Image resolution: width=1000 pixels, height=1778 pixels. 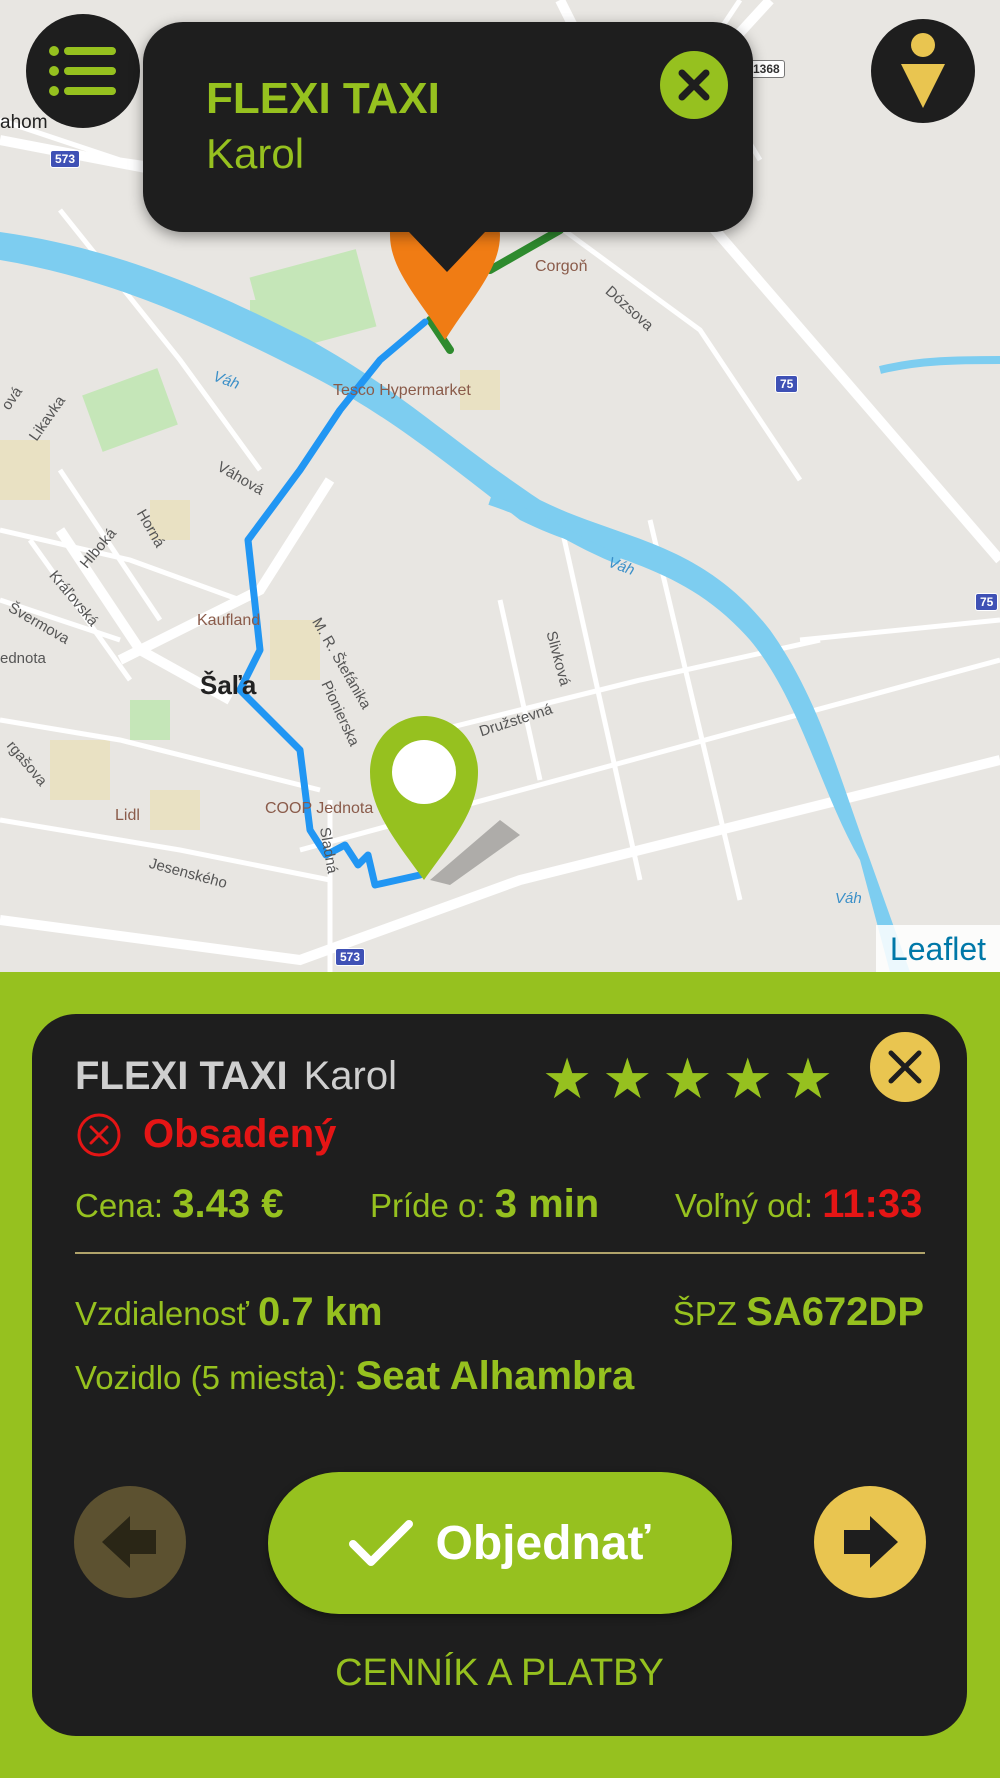 I want to click on plate-value: SA672DP, so click(x=835, y=1312).